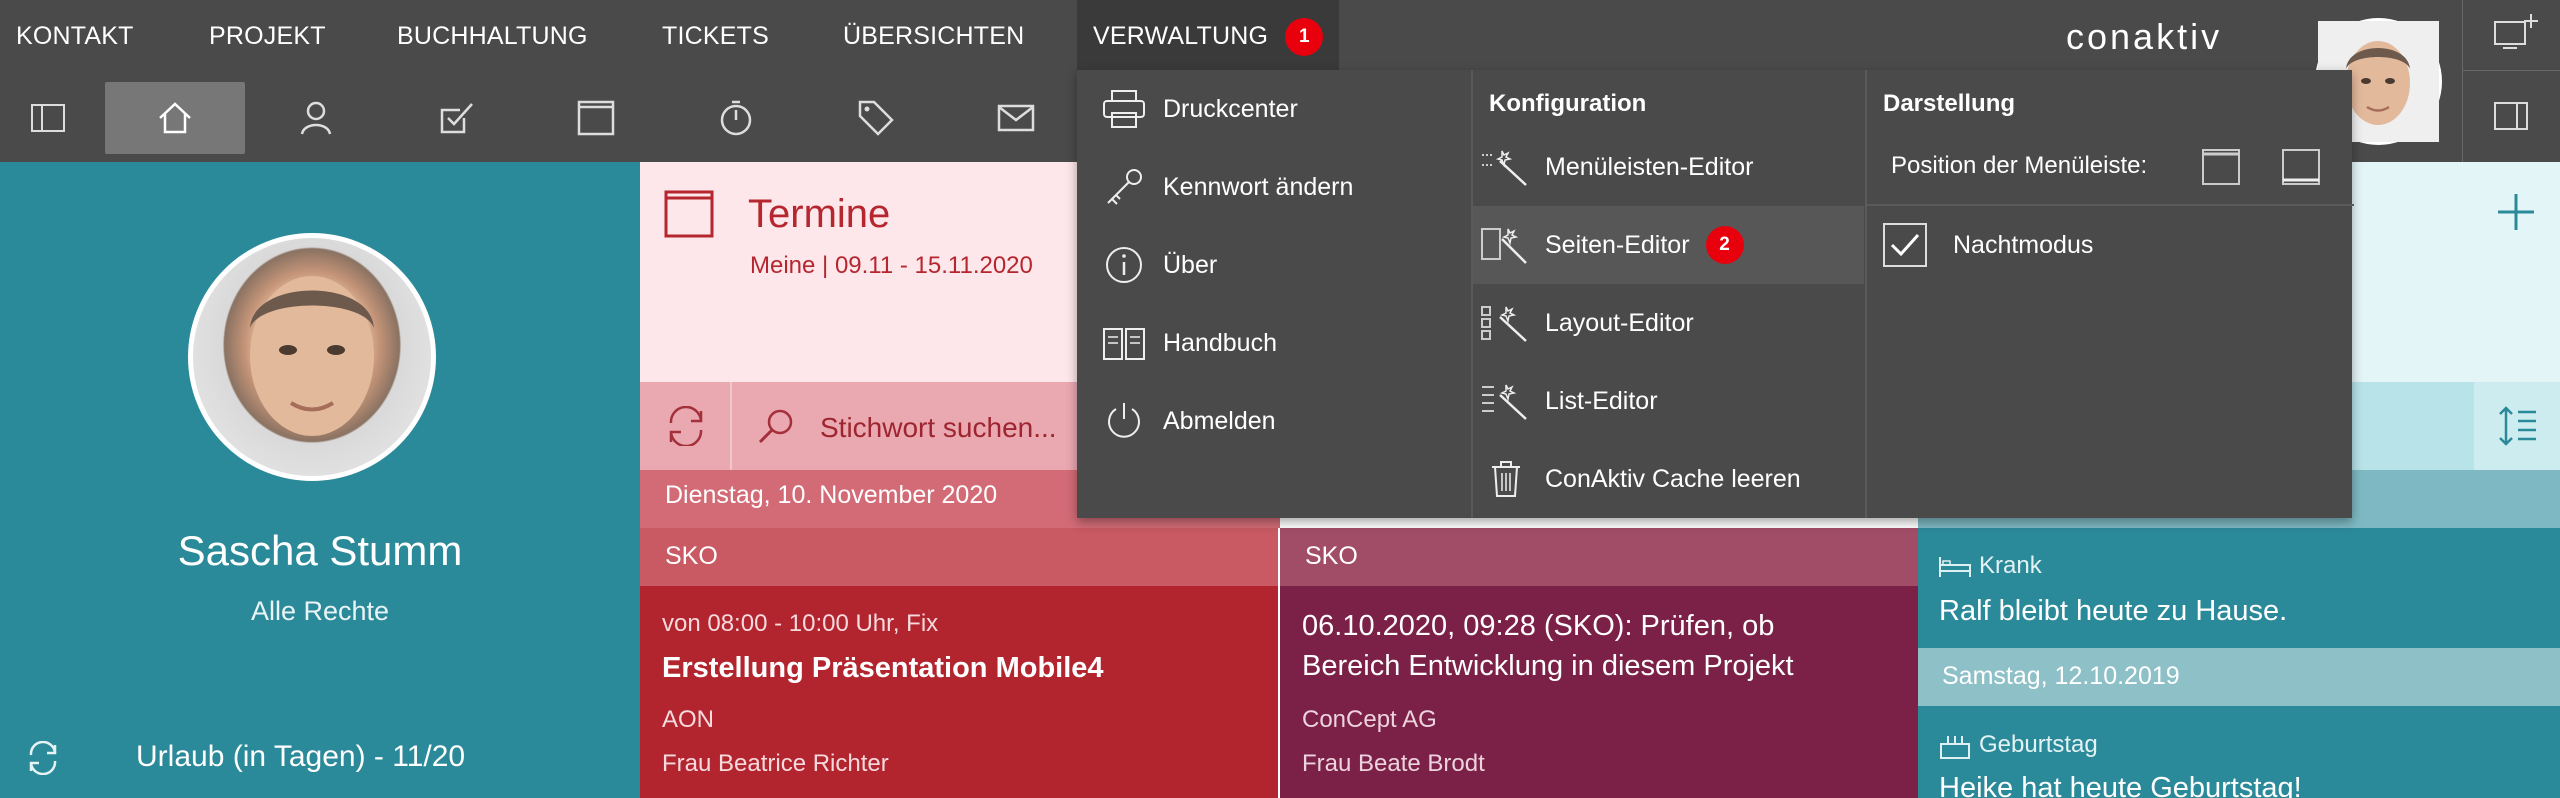 This screenshot has height=798, width=2560. I want to click on absence-text: Ralf bleibt heute zu Hause., so click(2113, 611).